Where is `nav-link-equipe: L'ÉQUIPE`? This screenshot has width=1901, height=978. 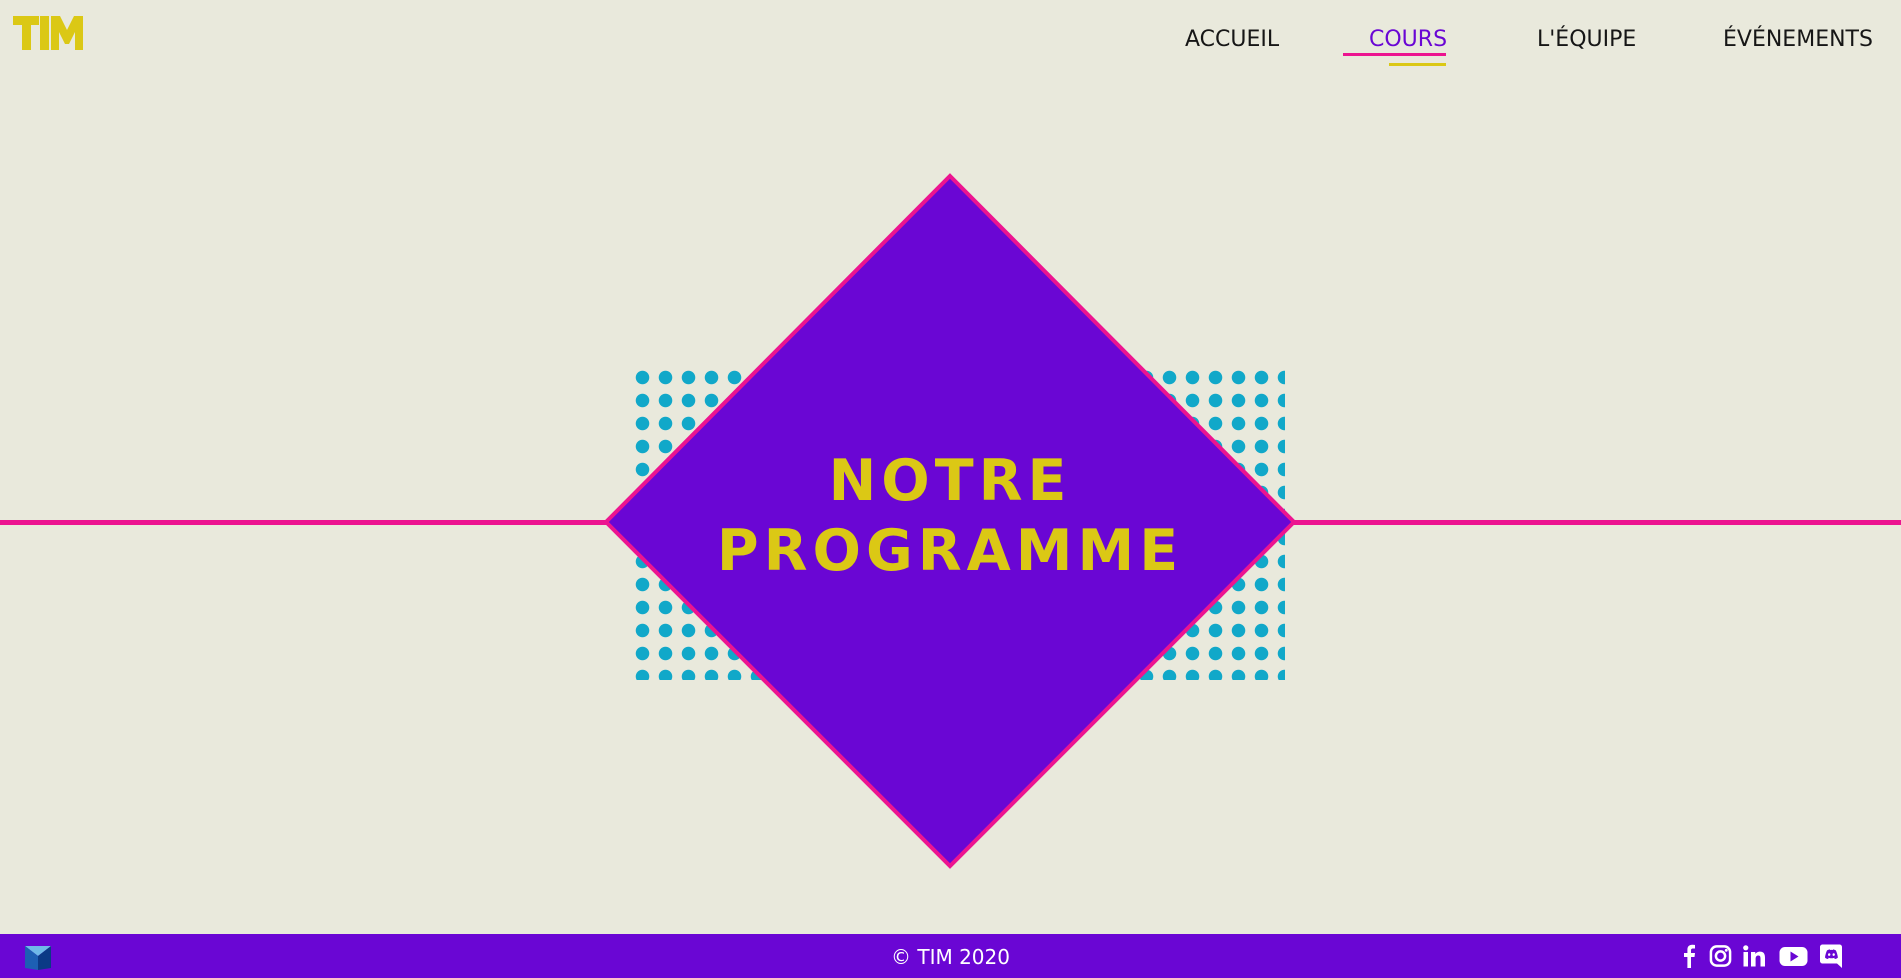
nav-link-equipe: L'ÉQUIPE is located at coordinates (1586, 40).